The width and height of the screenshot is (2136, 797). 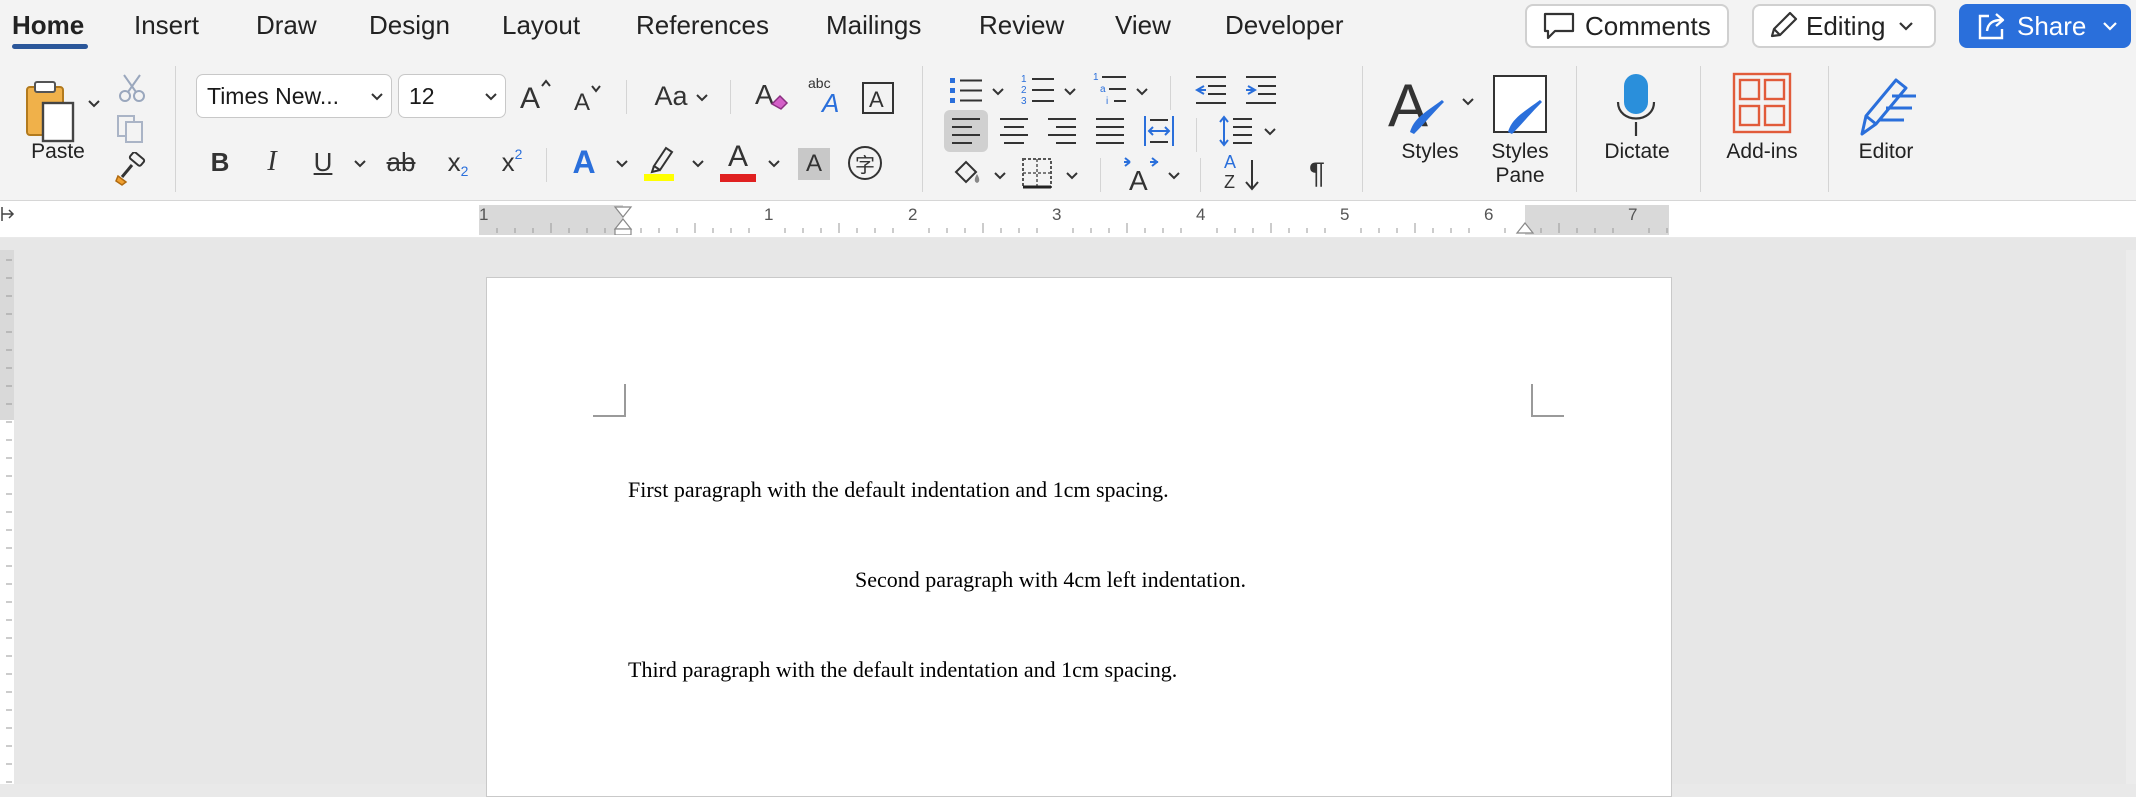 I want to click on show-formatting-marks-button: ¶, so click(x=1317, y=174).